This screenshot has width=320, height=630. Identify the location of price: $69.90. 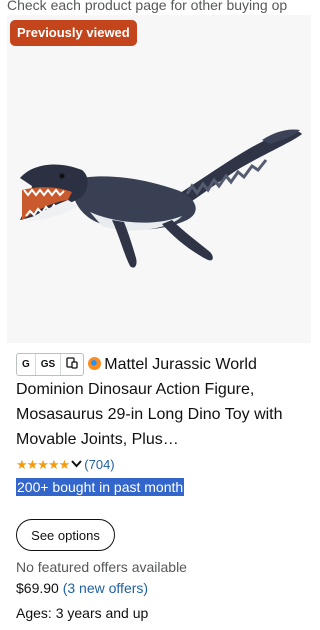
(37, 588).